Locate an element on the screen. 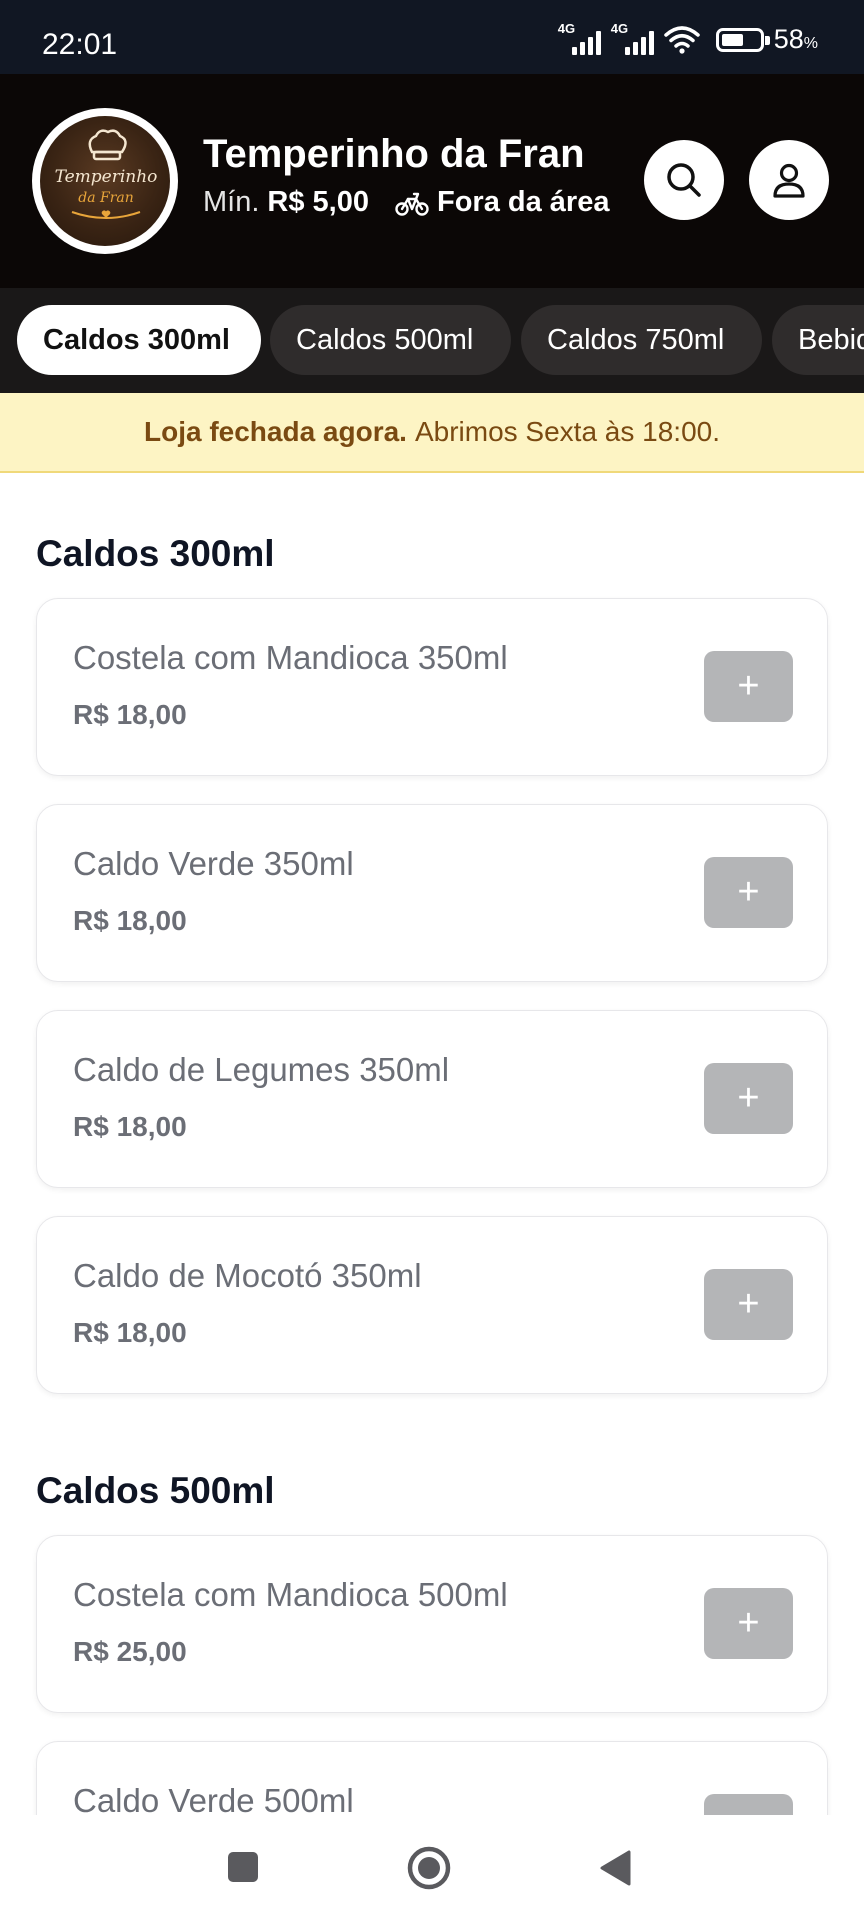  tab-bebidas: Bebidas is located at coordinates (818, 340).